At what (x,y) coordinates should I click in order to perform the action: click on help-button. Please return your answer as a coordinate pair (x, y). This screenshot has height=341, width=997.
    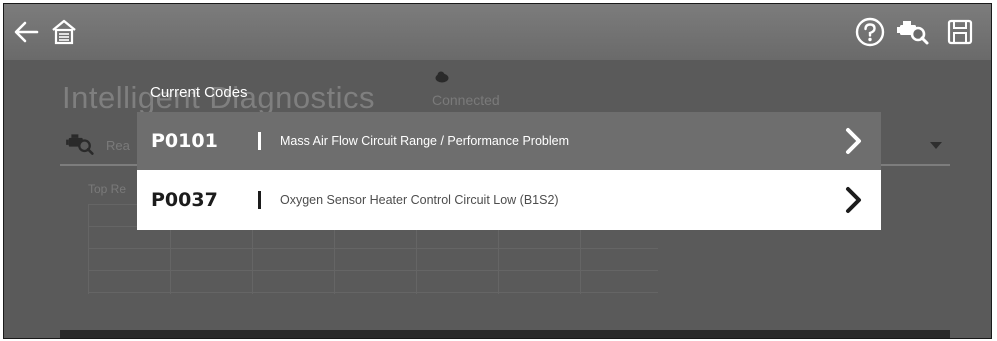
    Looking at the image, I should click on (870, 32).